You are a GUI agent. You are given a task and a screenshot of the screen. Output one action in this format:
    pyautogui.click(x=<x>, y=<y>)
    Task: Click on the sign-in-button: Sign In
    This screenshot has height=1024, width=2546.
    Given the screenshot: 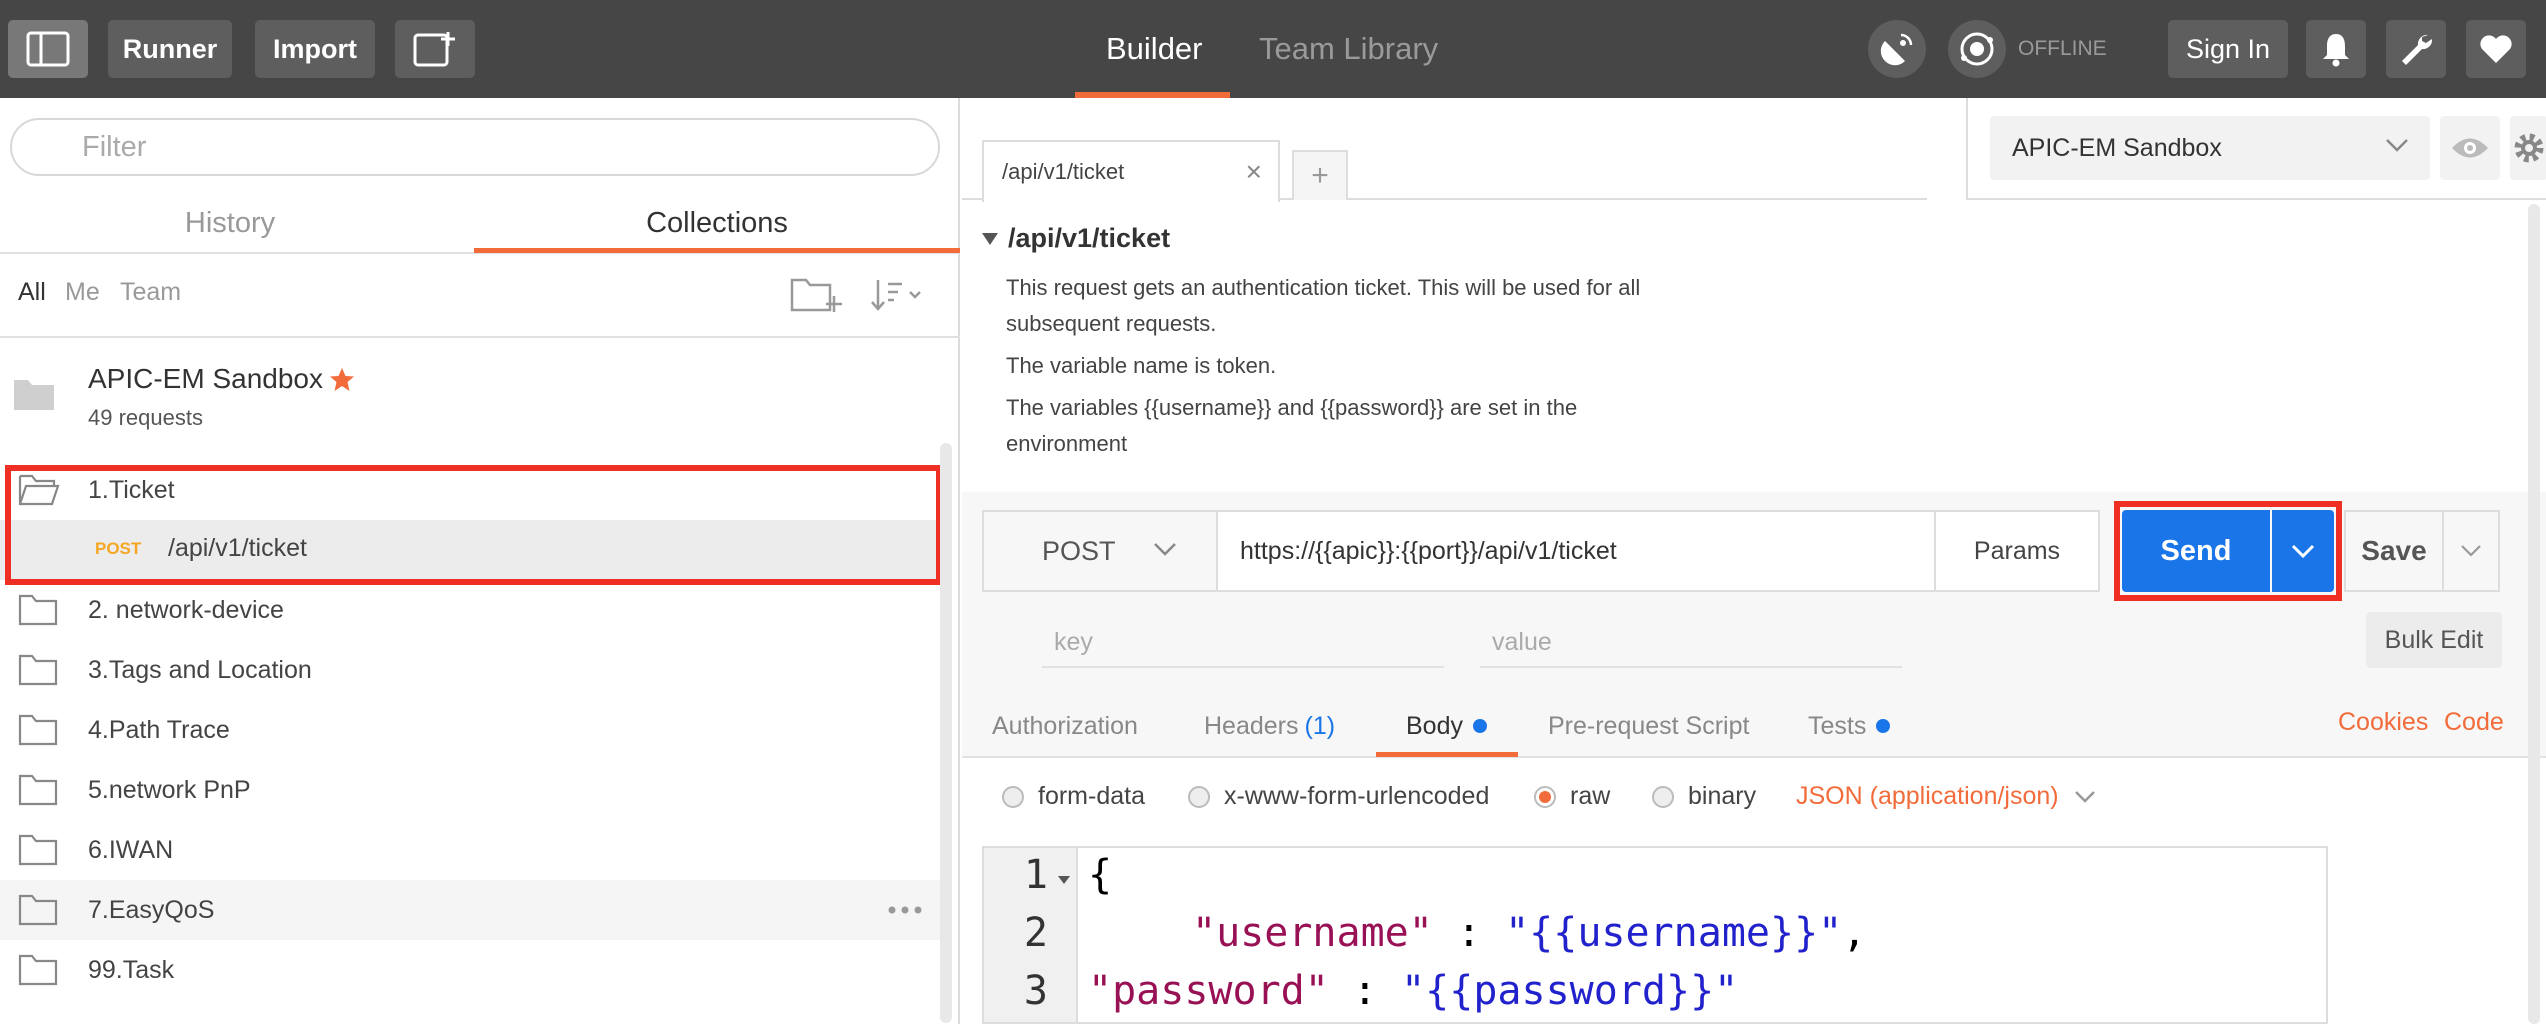 What is the action you would take?
    pyautogui.click(x=2228, y=49)
    